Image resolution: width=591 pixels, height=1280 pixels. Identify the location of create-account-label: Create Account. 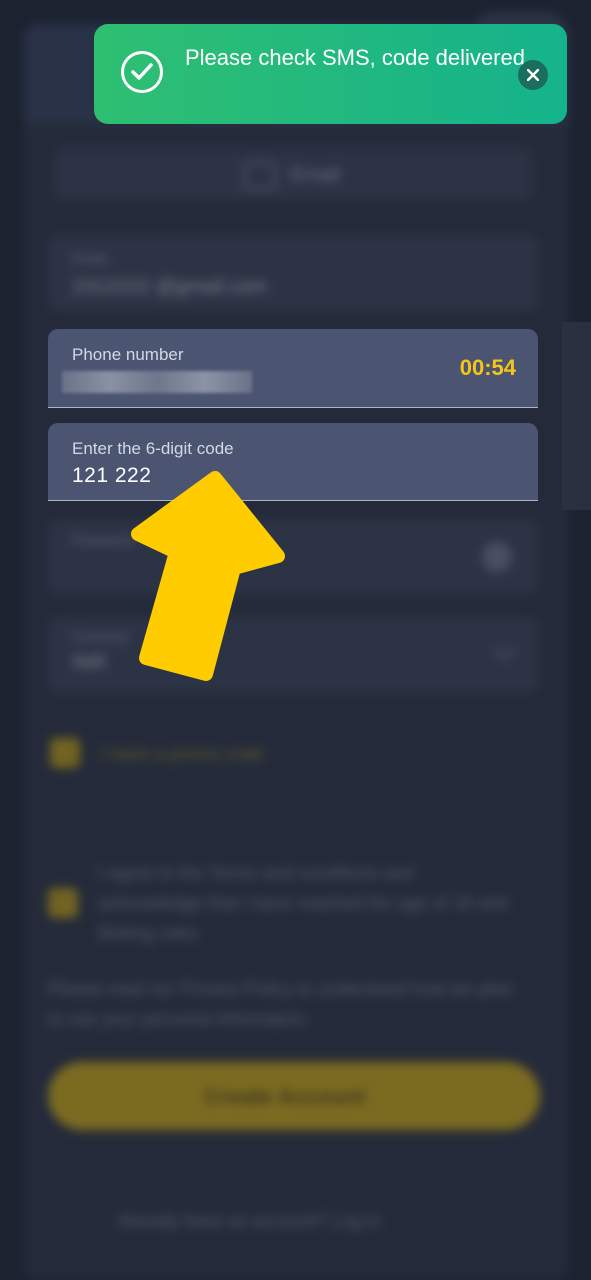
(285, 1096).